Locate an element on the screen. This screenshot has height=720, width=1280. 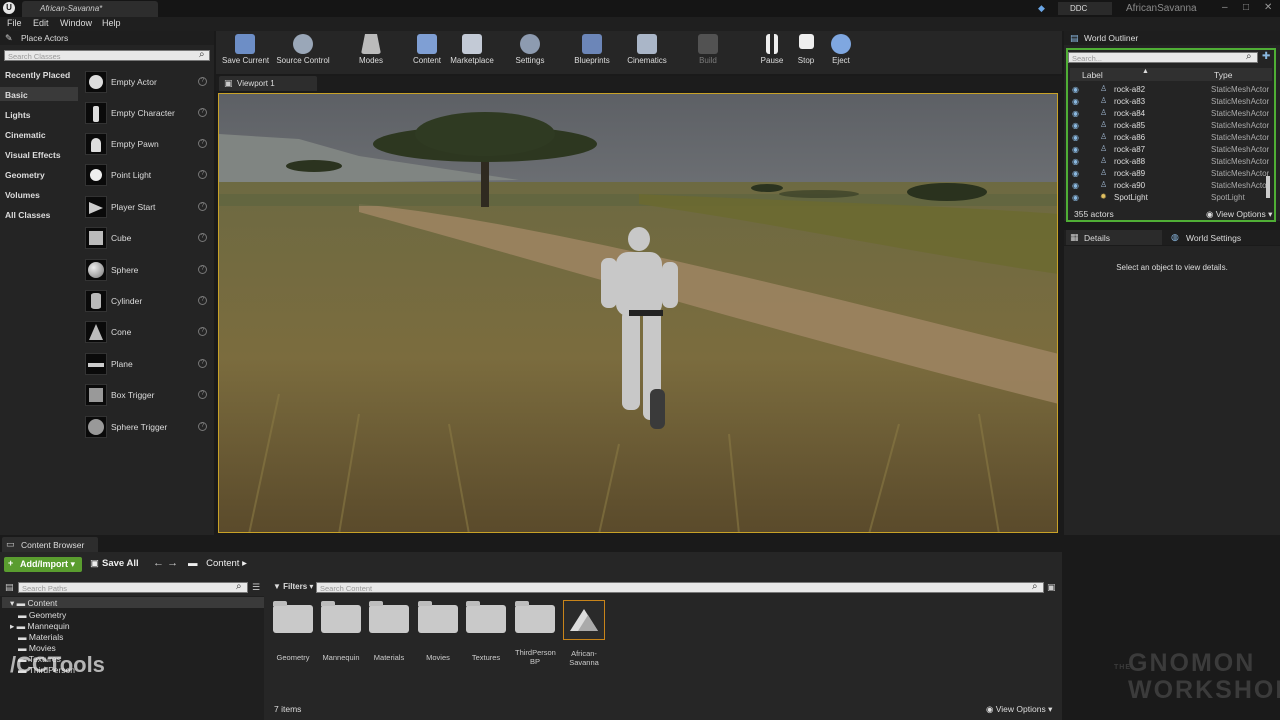
save-current-button: Save Current is located at coordinates (245, 49).